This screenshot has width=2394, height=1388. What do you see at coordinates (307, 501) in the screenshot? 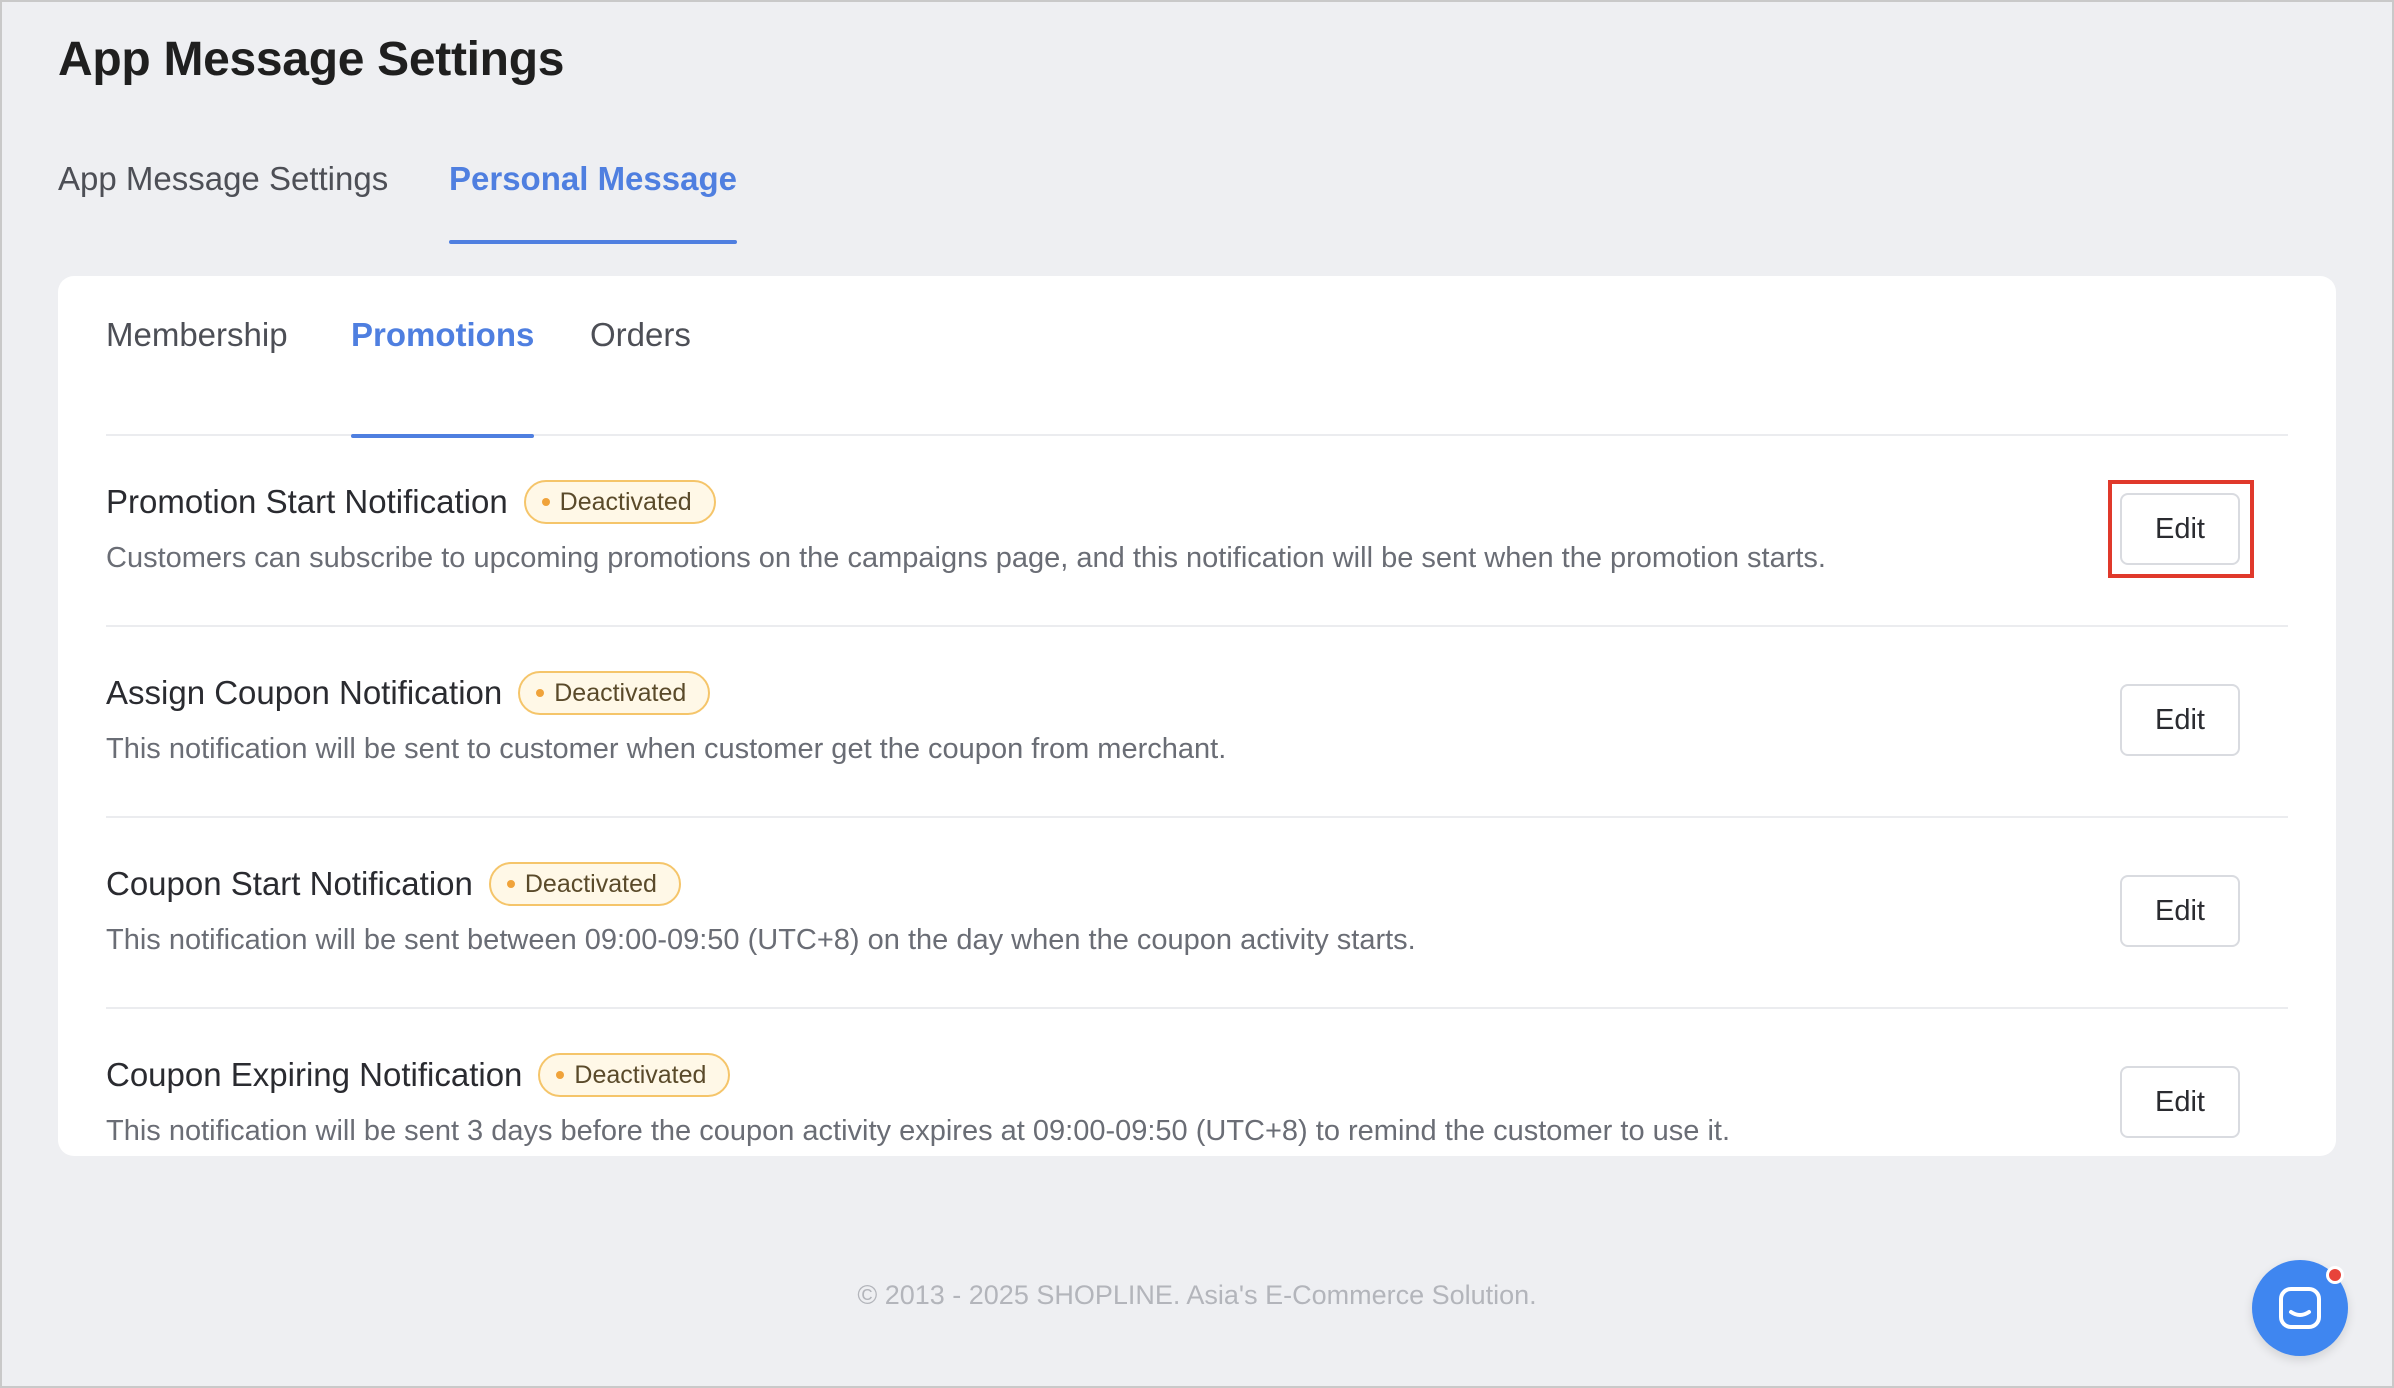
I see `notification-title: Promotion Start Notification` at bounding box center [307, 501].